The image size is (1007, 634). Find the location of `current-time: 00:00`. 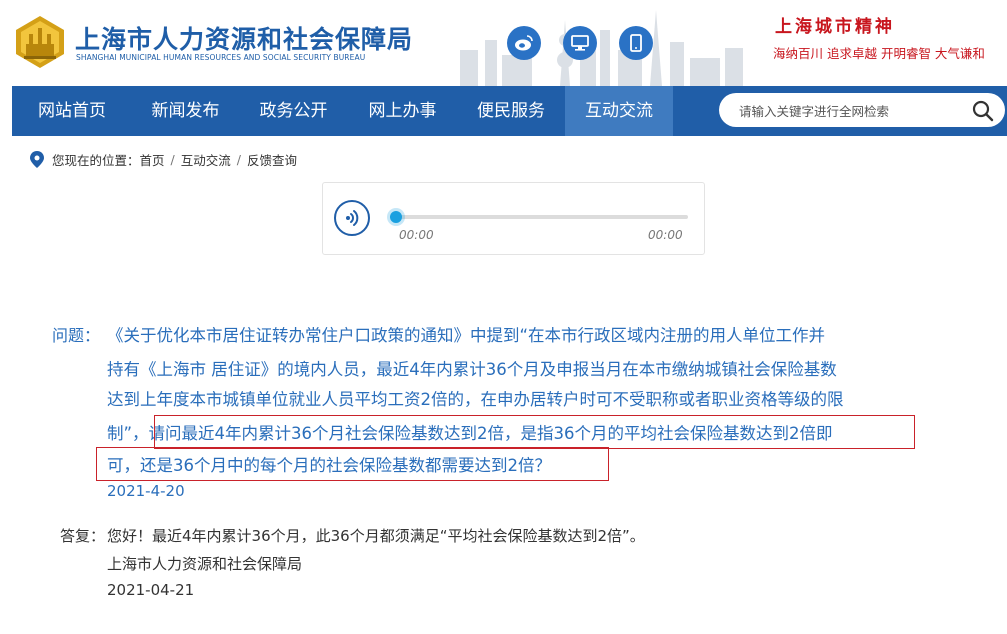

current-time: 00:00 is located at coordinates (416, 235).